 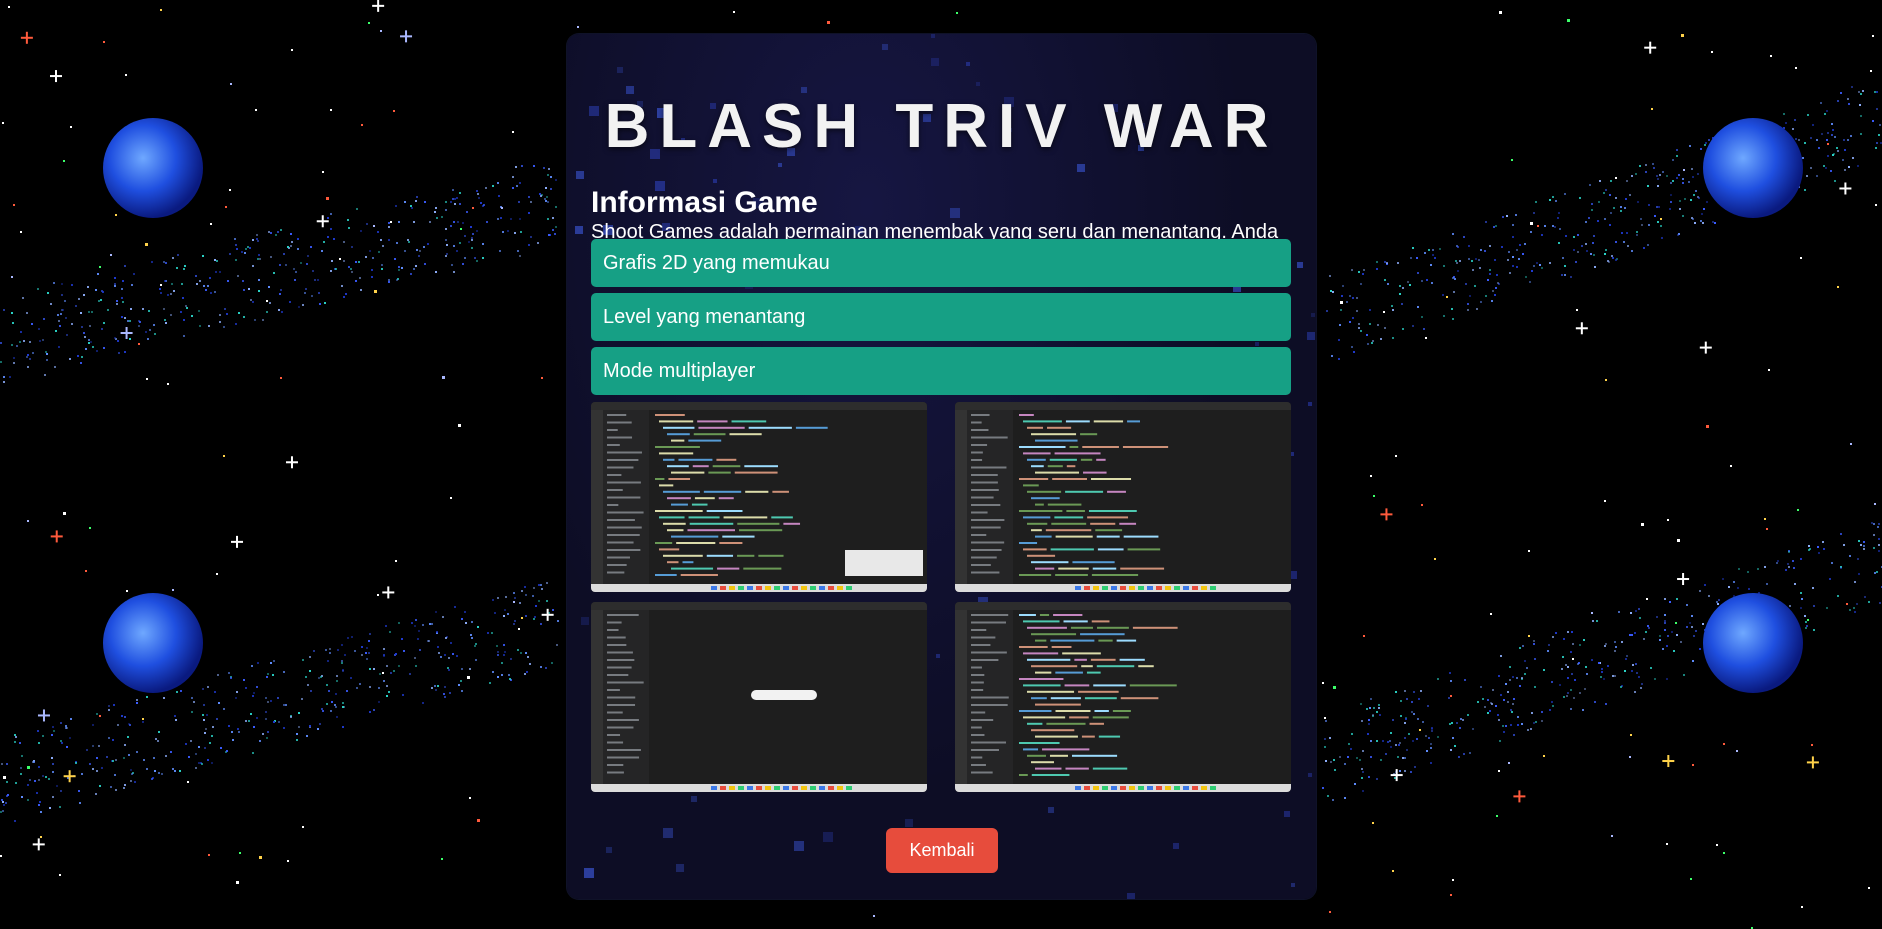 I want to click on feature-item-graphics: Grafis 2D yang memukau, so click(x=941, y=263).